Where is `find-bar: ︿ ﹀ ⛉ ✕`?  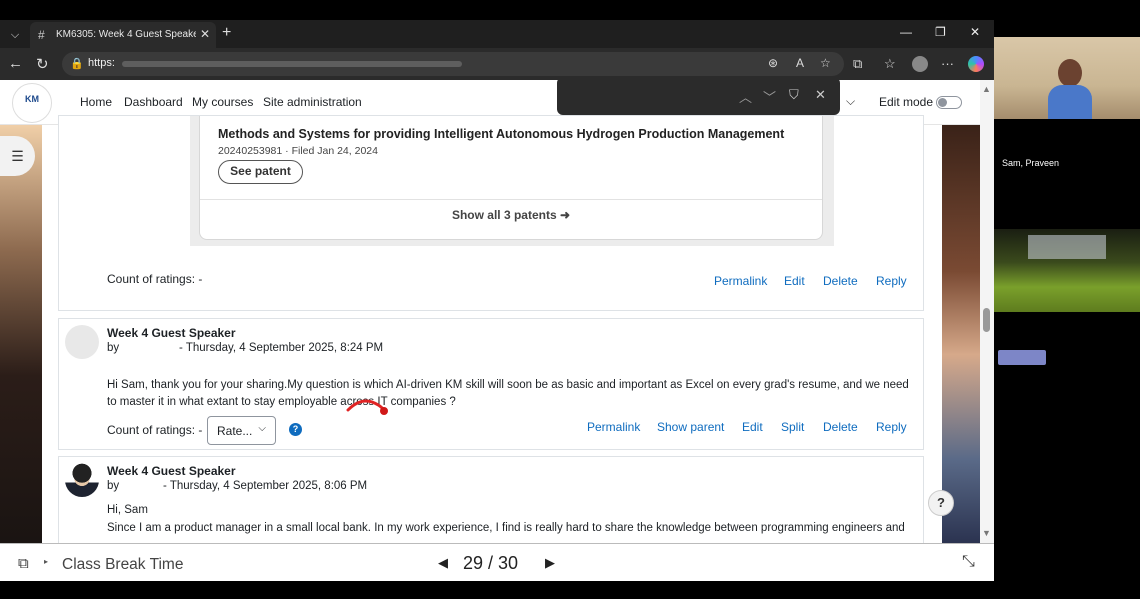 find-bar: ︿ ﹀ ⛉ ✕ is located at coordinates (698, 97).